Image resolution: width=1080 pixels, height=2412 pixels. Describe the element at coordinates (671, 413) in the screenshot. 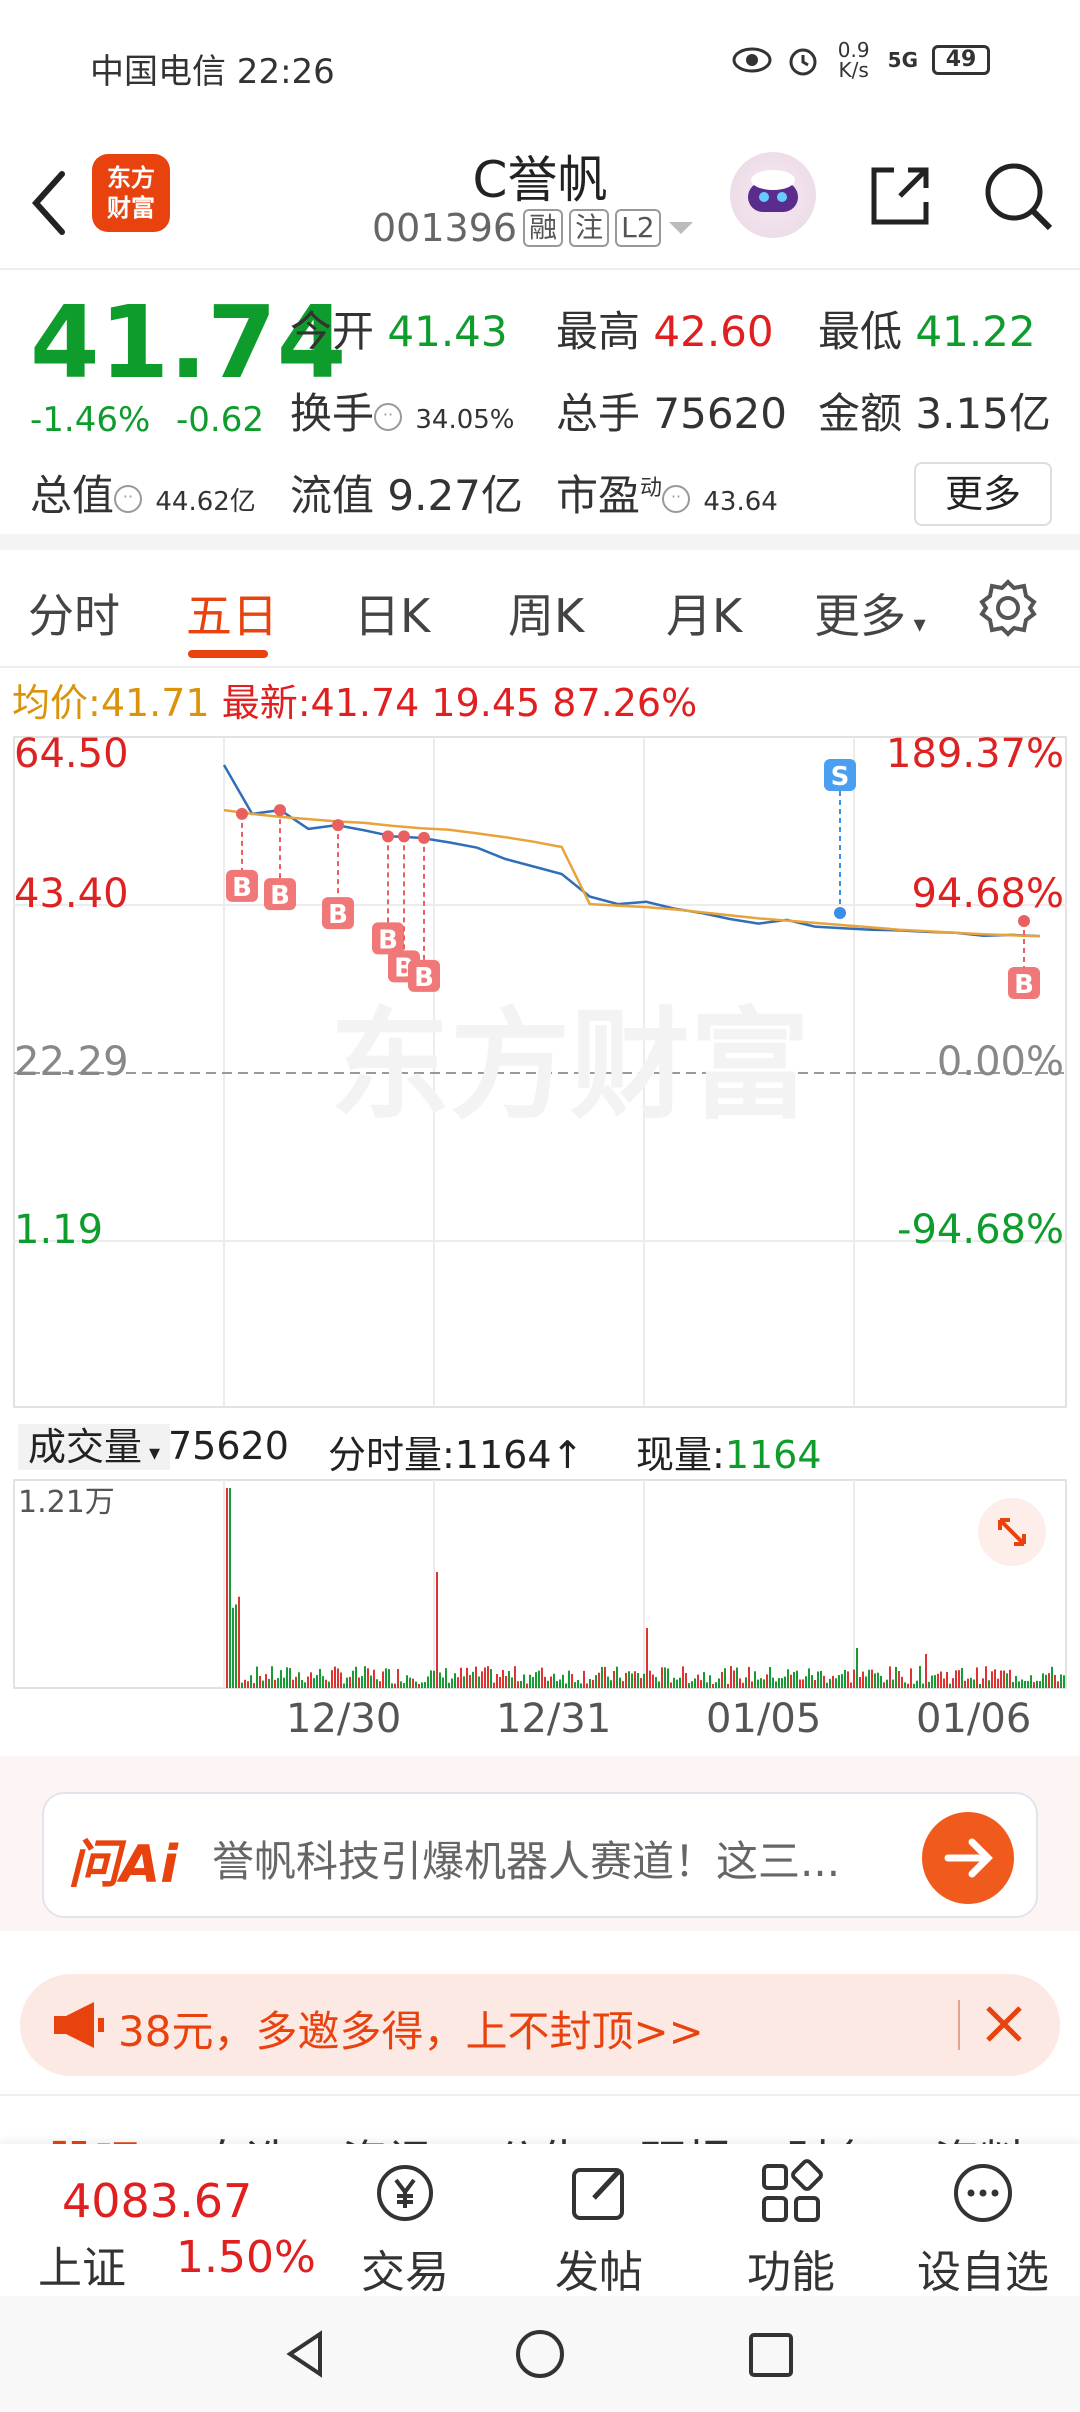

I see `volume-row: 总手 75620` at that location.